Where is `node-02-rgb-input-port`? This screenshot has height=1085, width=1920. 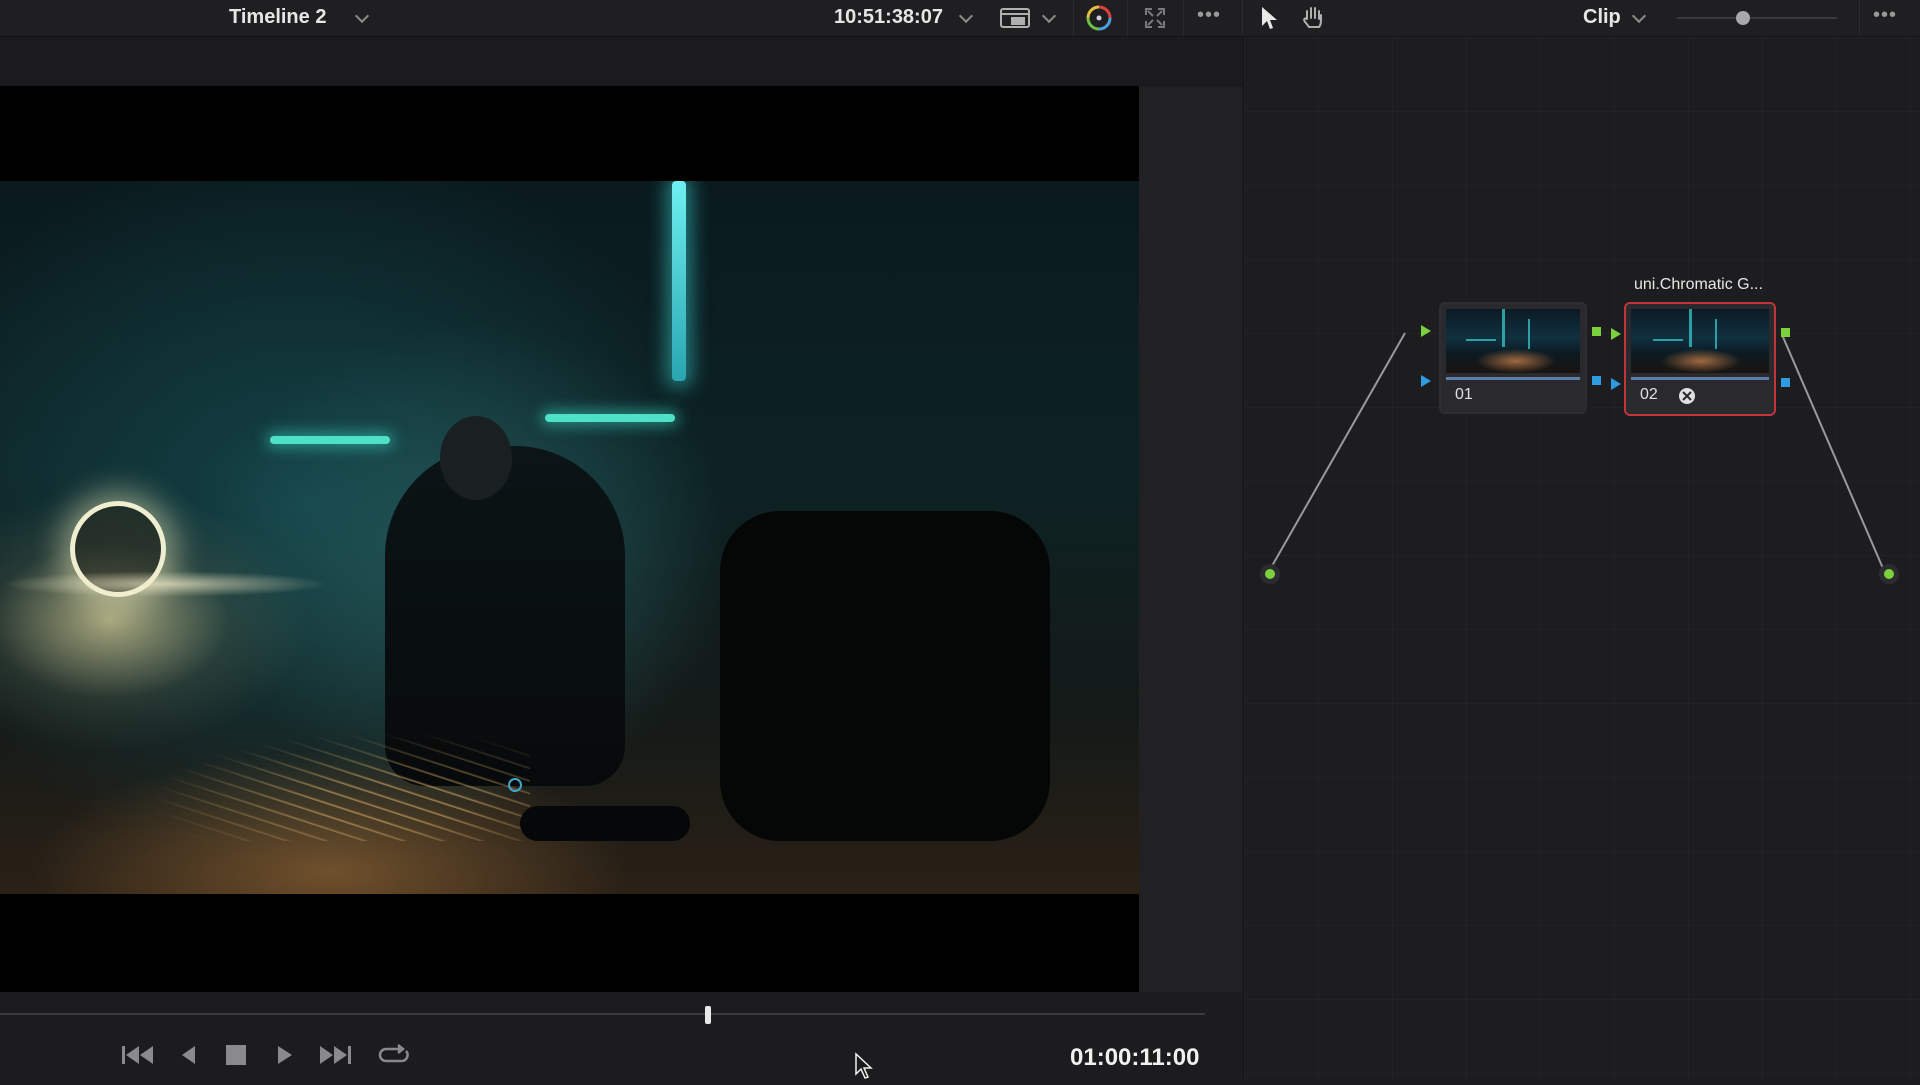
node-02-rgb-input-port is located at coordinates (1616, 334).